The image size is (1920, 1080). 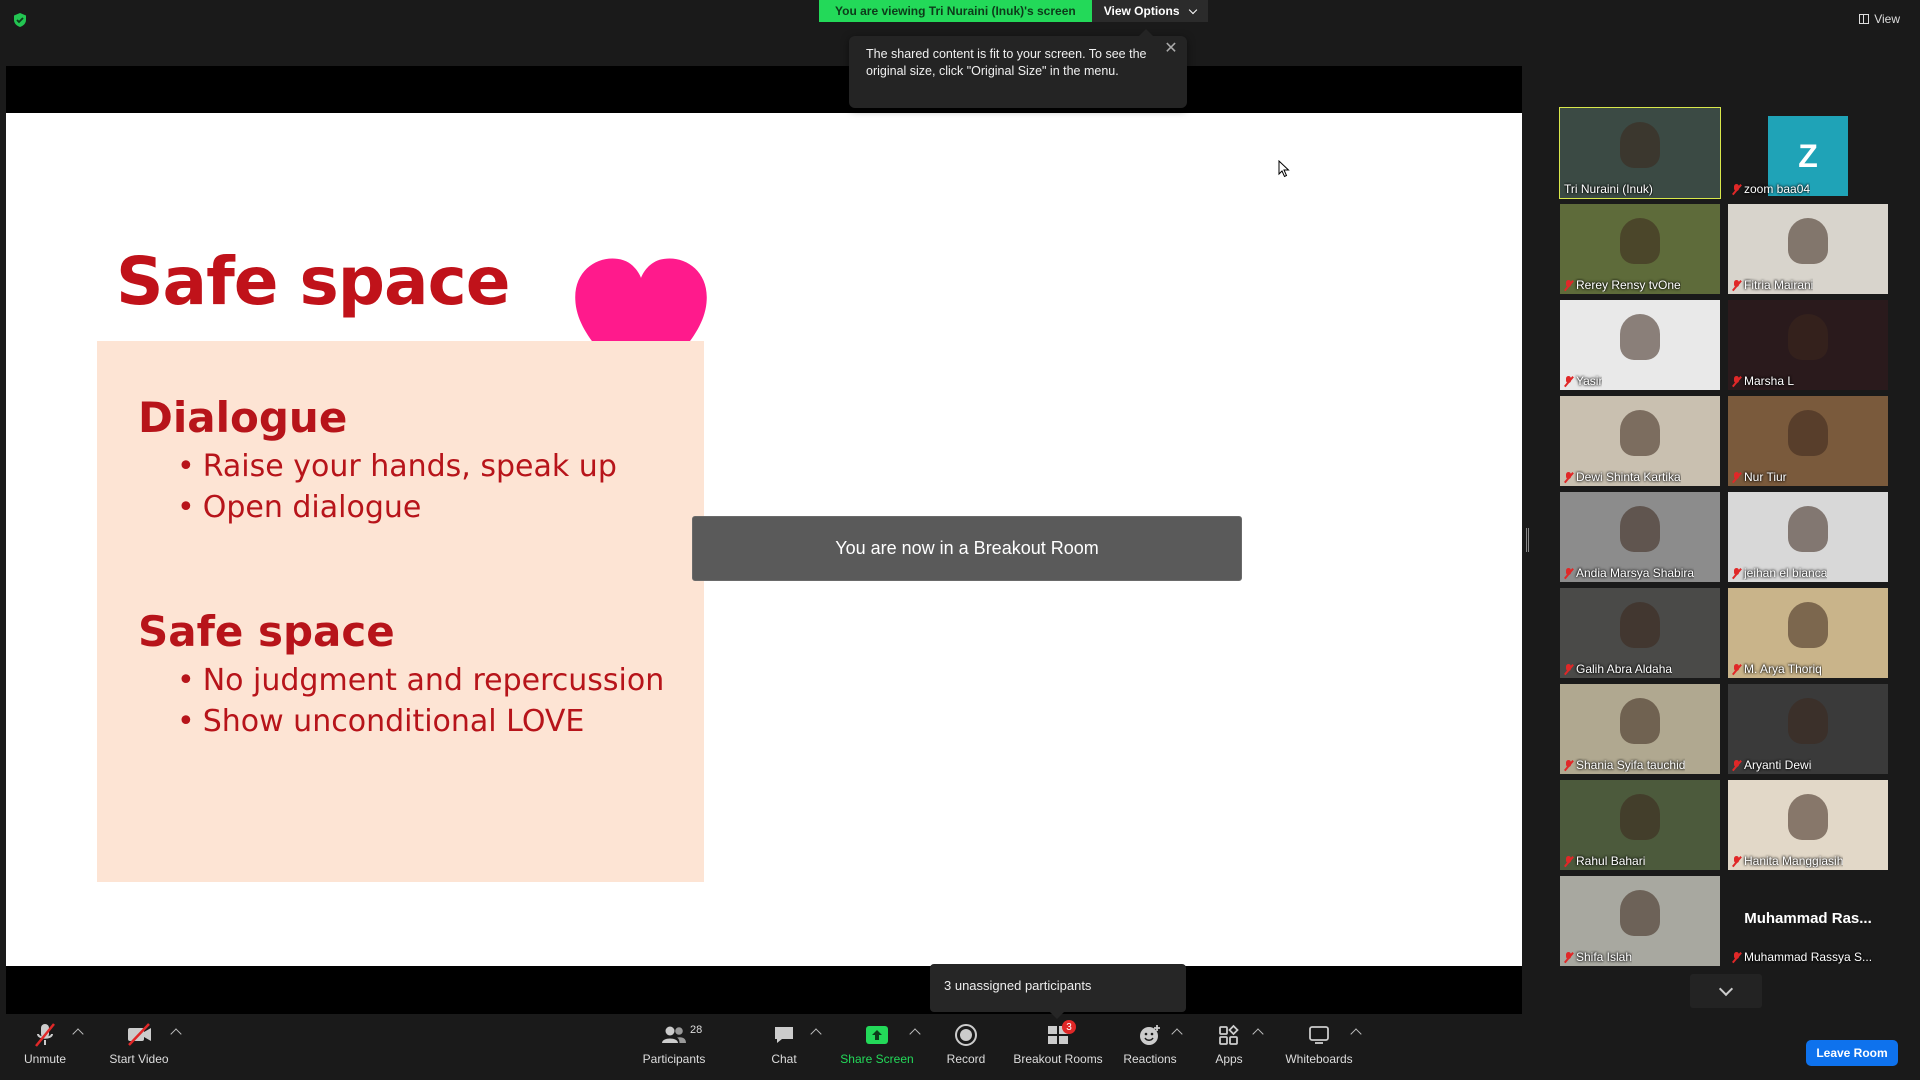 I want to click on breakout-rooms-icon: 3, so click(x=1060, y=1034).